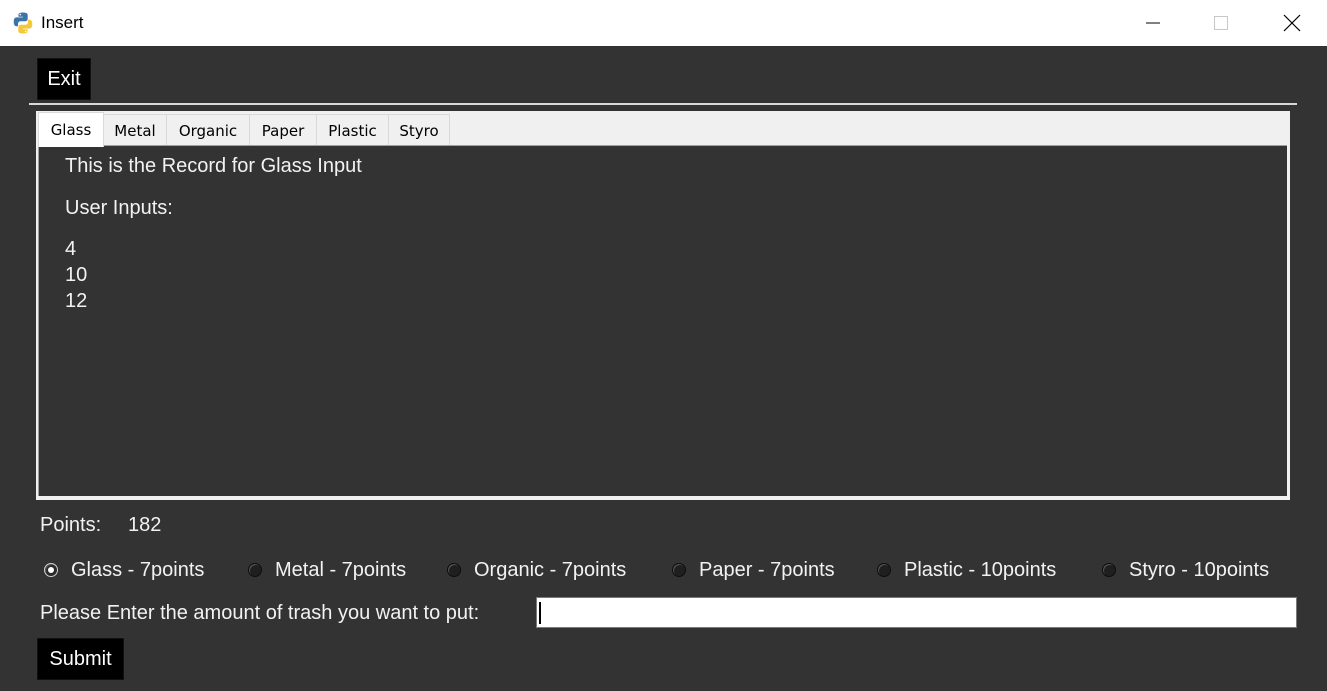 The height and width of the screenshot is (691, 1327). Describe the element at coordinates (352, 130) in the screenshot. I see `tab-plastic: Plastic` at that location.